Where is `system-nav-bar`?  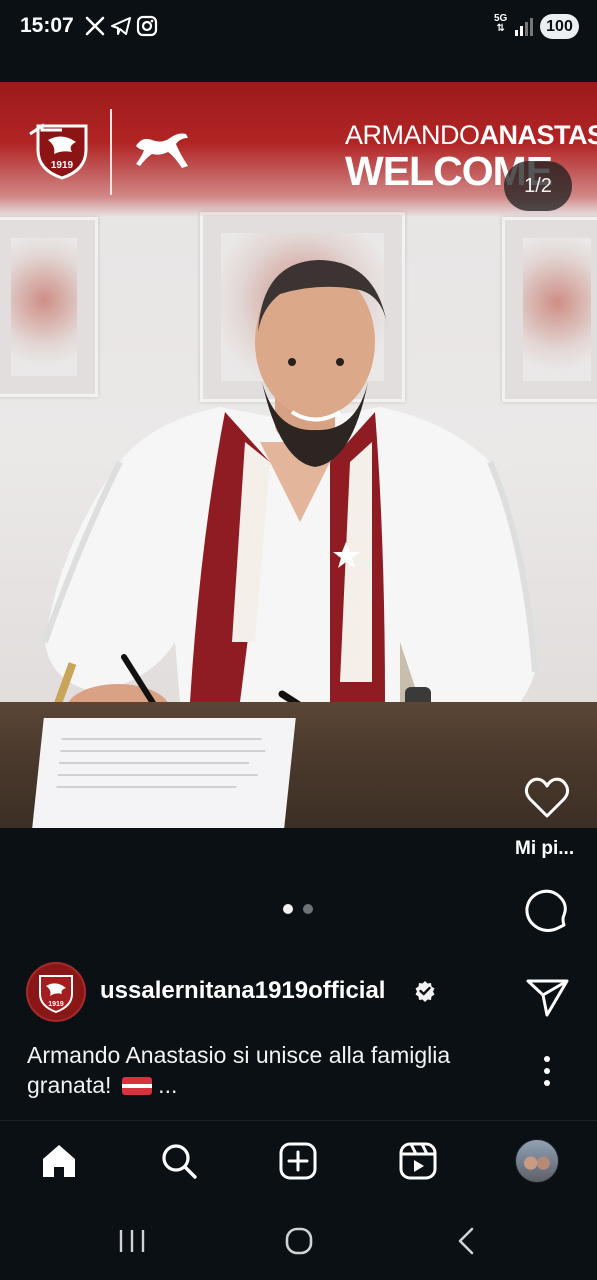
system-nav-bar is located at coordinates (298, 1245).